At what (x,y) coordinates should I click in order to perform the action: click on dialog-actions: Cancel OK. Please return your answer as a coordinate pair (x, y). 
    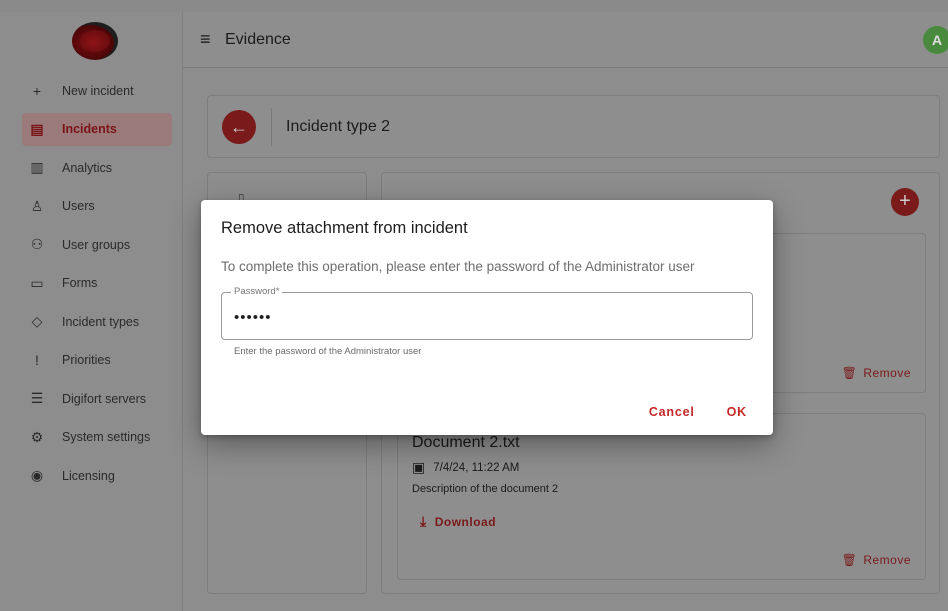
    Looking at the image, I should click on (698, 412).